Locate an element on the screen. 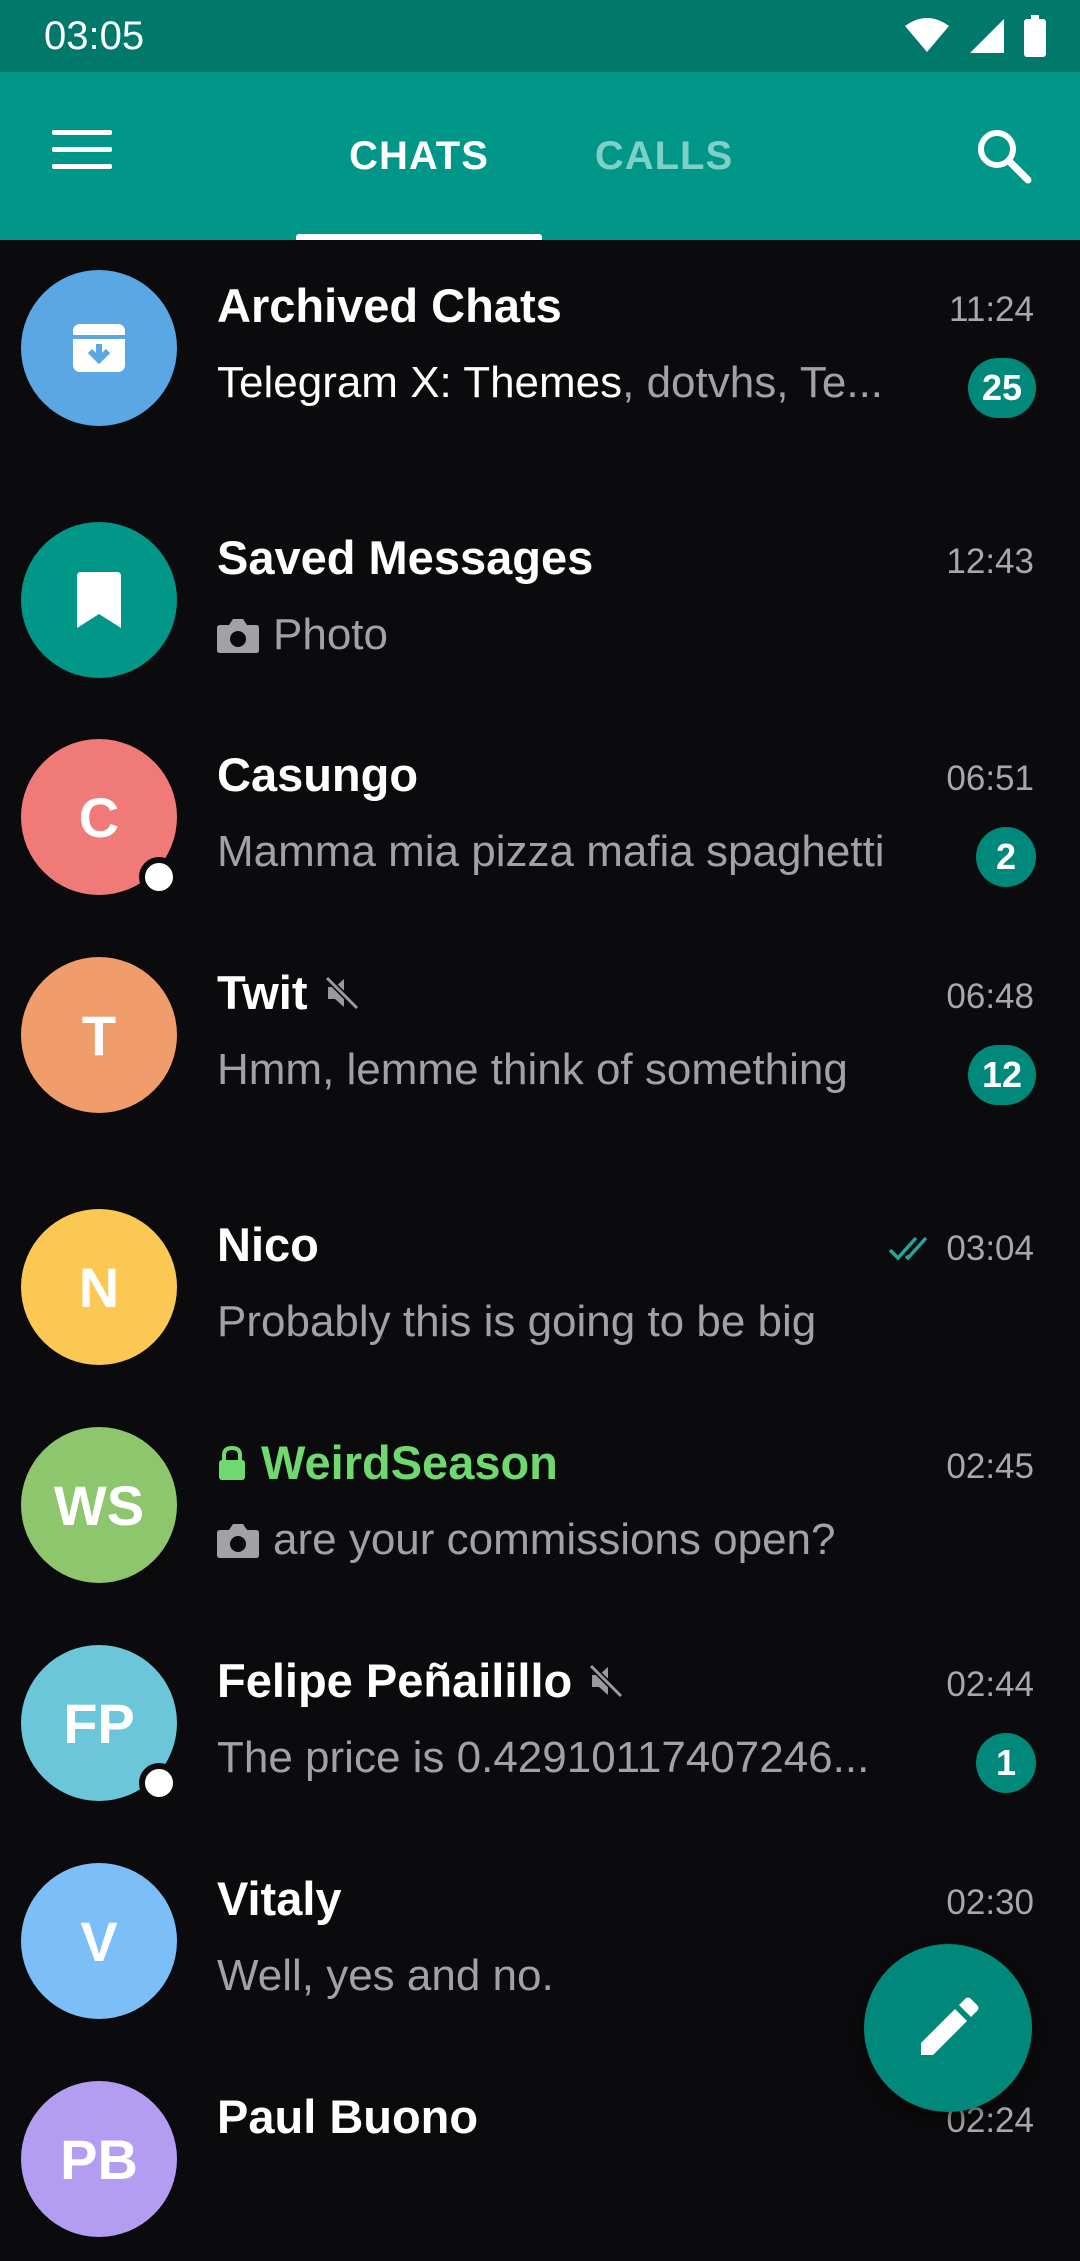 The width and height of the screenshot is (1080, 2261). avatar-initials: C is located at coordinates (99, 817).